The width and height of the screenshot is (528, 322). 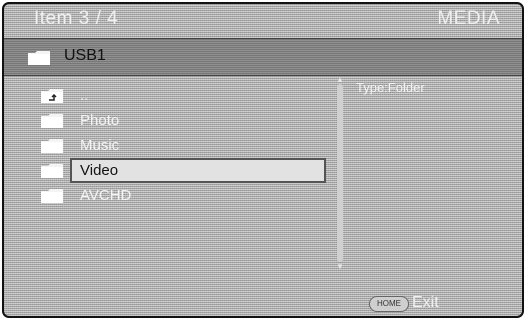 What do you see at coordinates (52, 96) in the screenshot?
I see `folder-up-icon` at bounding box center [52, 96].